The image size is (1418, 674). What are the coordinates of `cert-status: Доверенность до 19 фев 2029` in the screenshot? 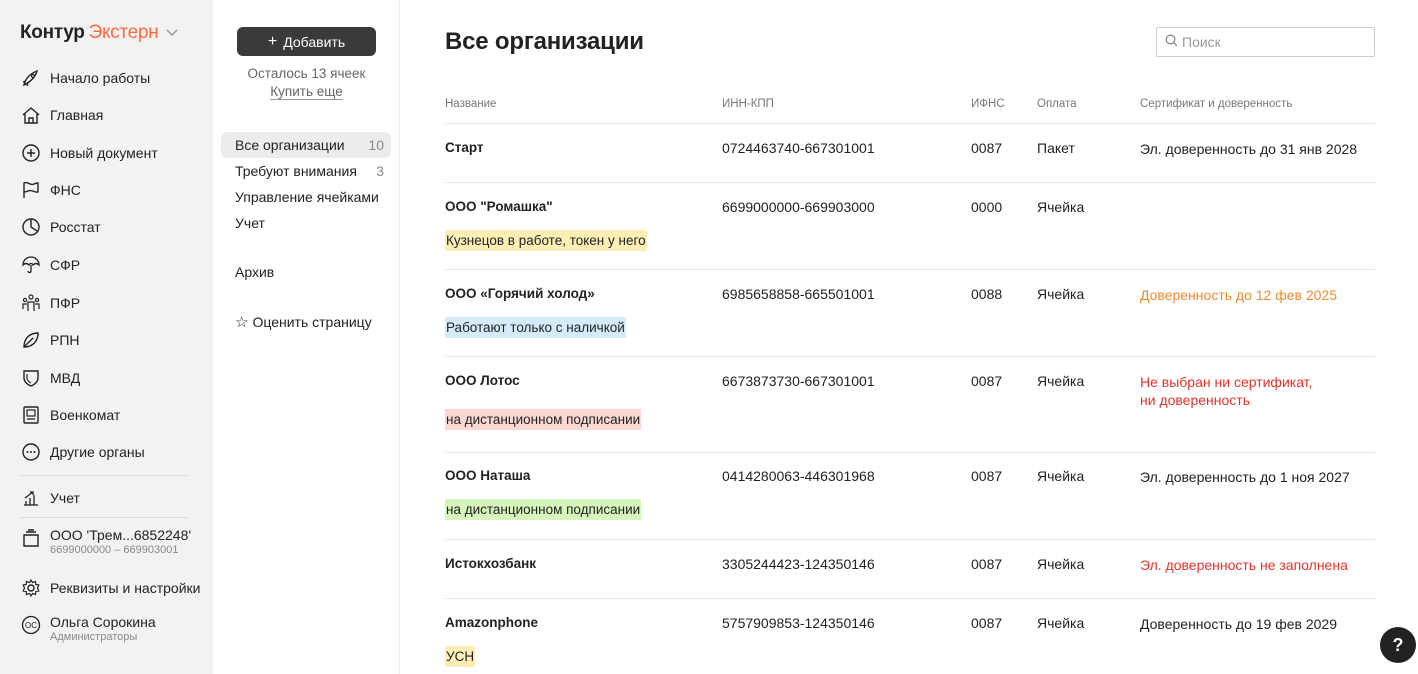 It's located at (1238, 624).